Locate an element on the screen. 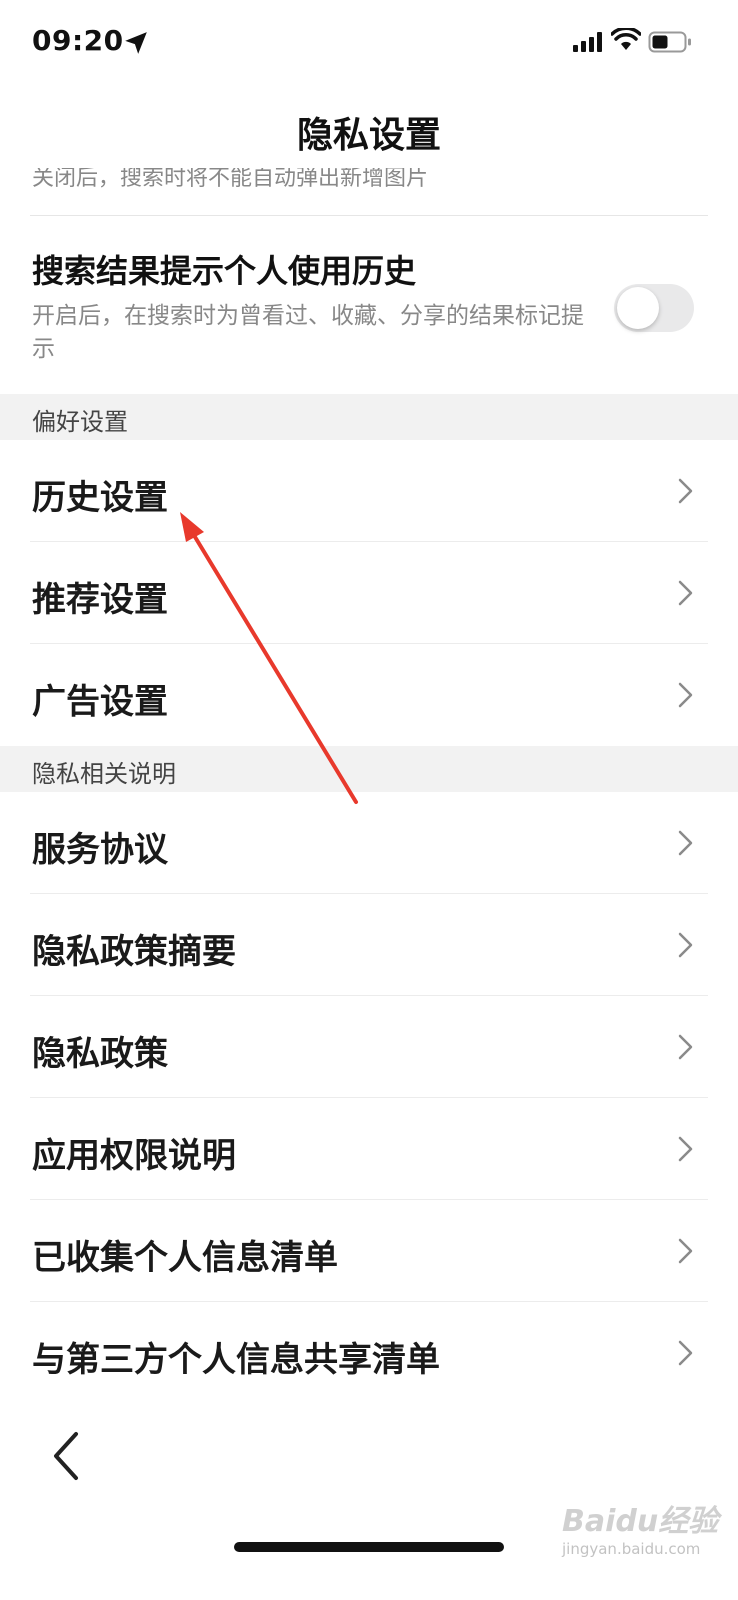 This screenshot has height=1600, width=738. menu-item-label: 历史设置 is located at coordinates (100, 498).